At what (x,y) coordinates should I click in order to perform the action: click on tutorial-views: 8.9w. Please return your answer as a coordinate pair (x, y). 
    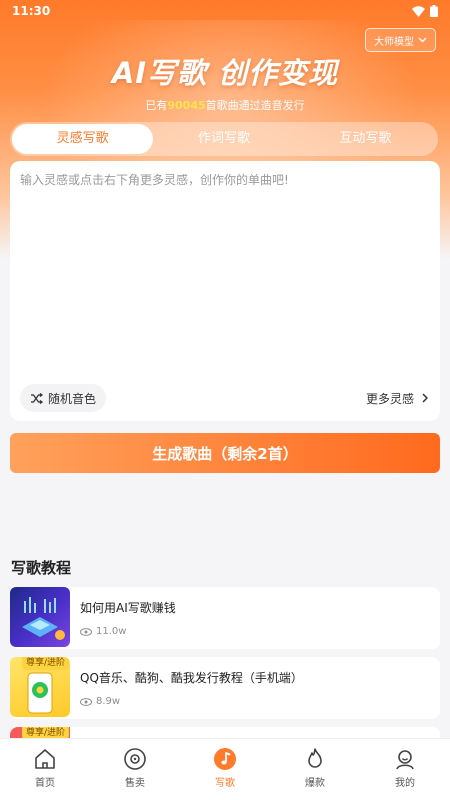
    Looking at the image, I should click on (100, 701).